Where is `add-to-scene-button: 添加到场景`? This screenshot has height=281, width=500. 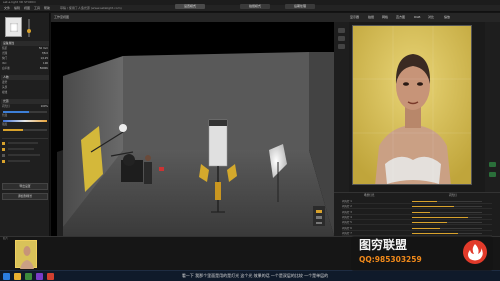
add-to-scene-button: 添加到场景 is located at coordinates (25, 196).